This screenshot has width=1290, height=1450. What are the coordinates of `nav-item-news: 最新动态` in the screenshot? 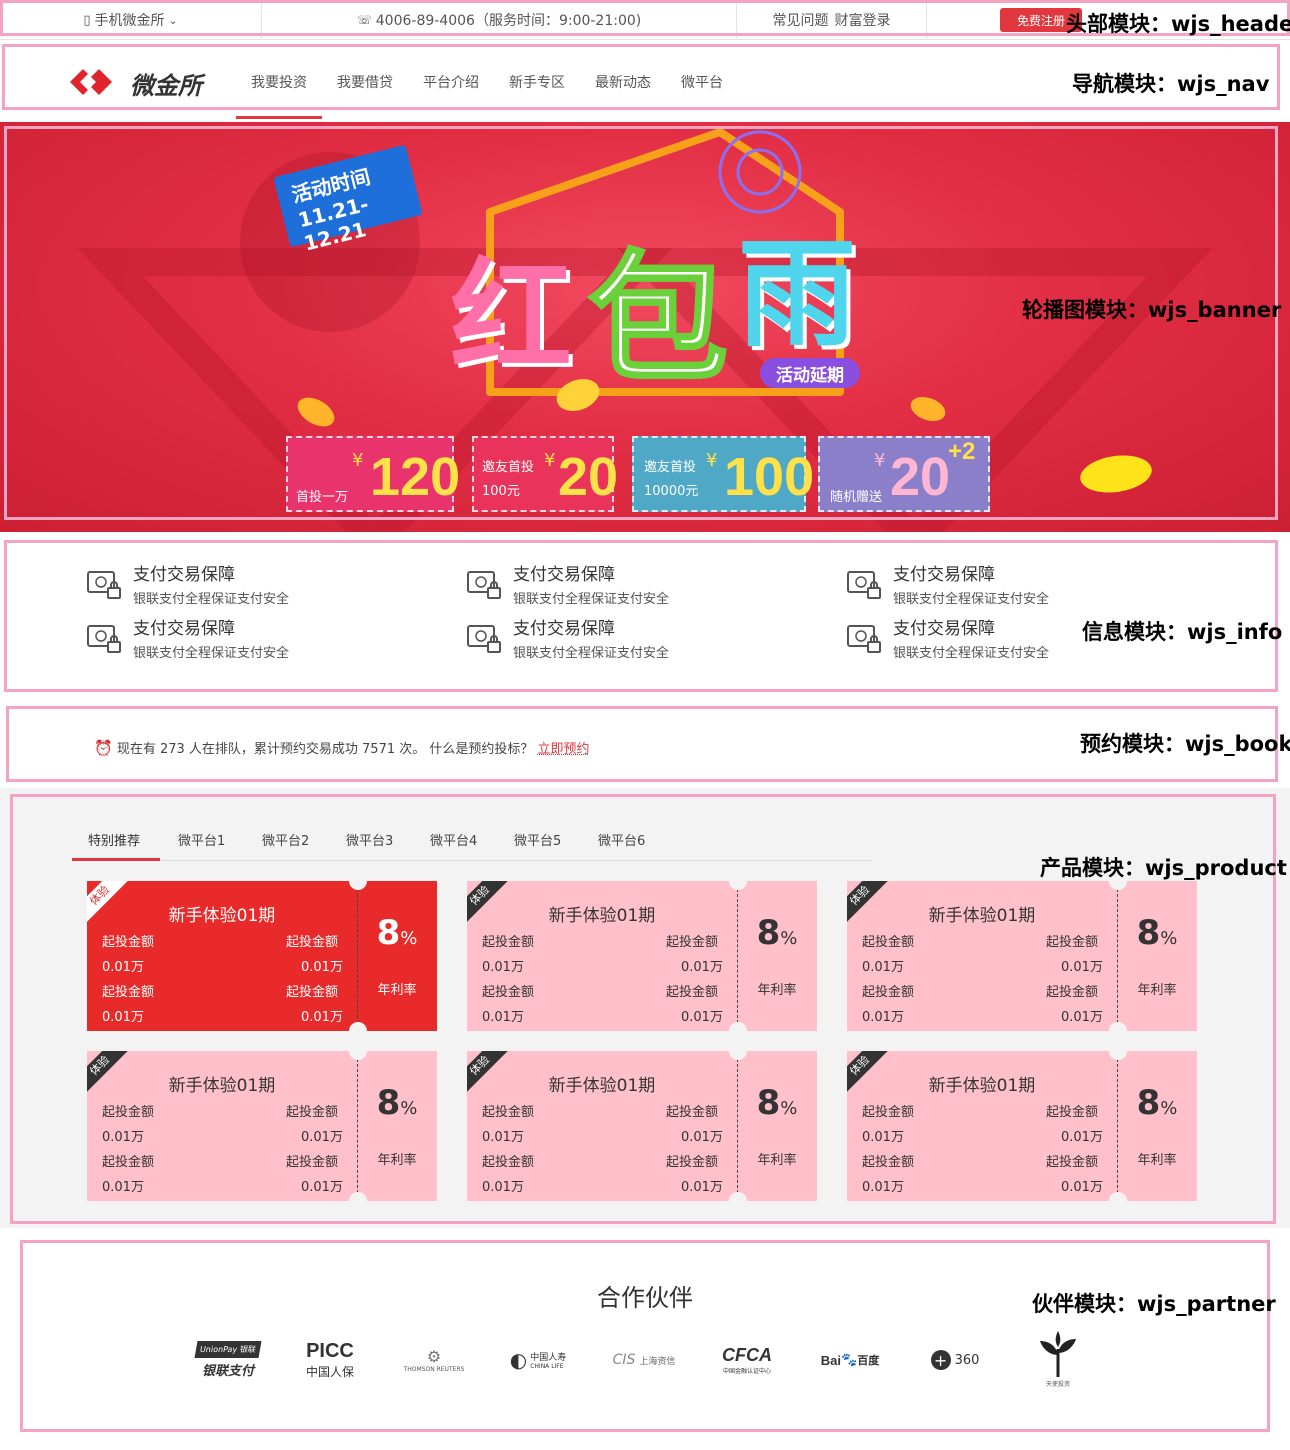 It's located at (623, 82).